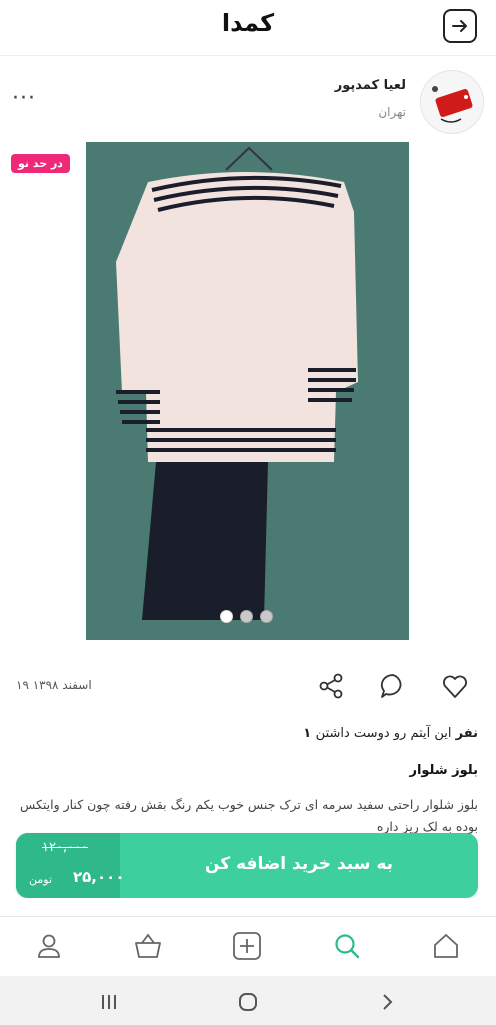 This screenshot has height=1025, width=496. What do you see at coordinates (248, 23) in the screenshot?
I see `app-logo: کمدا` at bounding box center [248, 23].